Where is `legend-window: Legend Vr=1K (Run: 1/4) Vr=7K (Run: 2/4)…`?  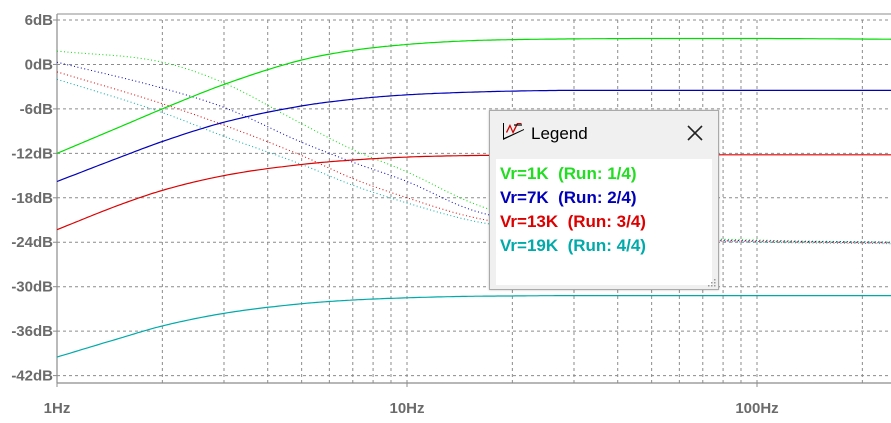
legend-window: Legend Vr=1K (Run: 1/4) Vr=7K (Run: 2/4)… is located at coordinates (604, 200).